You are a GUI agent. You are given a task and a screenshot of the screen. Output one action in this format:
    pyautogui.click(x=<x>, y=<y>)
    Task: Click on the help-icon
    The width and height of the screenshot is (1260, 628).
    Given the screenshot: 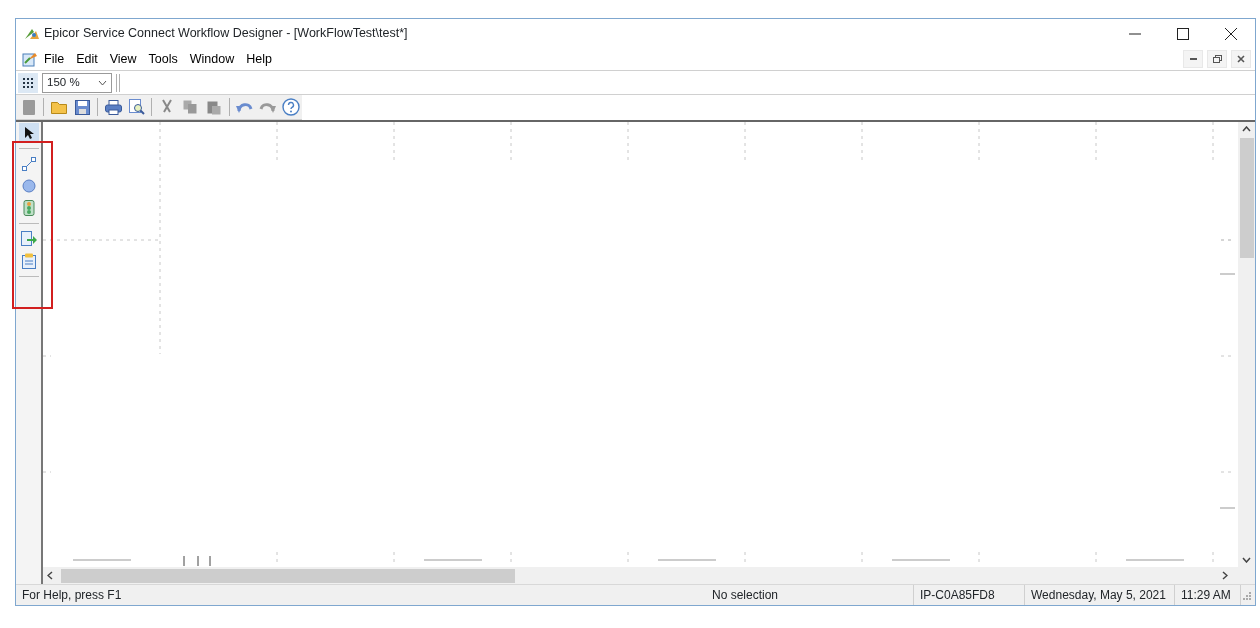 What is the action you would take?
    pyautogui.click(x=291, y=107)
    